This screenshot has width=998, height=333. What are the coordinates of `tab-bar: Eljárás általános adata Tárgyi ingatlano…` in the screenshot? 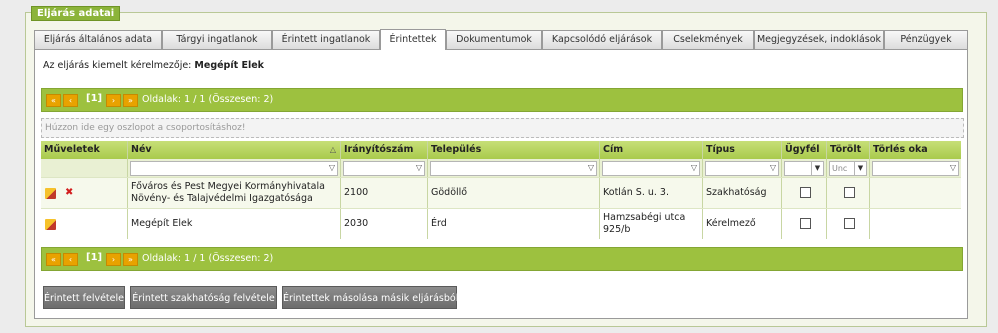 It's located at (501, 39).